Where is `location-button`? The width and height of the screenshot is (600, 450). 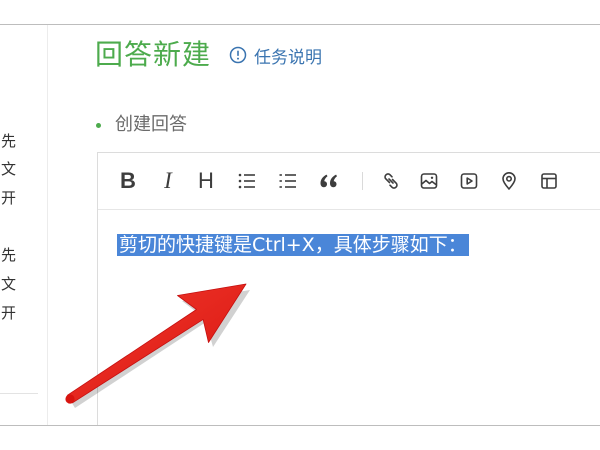 location-button is located at coordinates (509, 181).